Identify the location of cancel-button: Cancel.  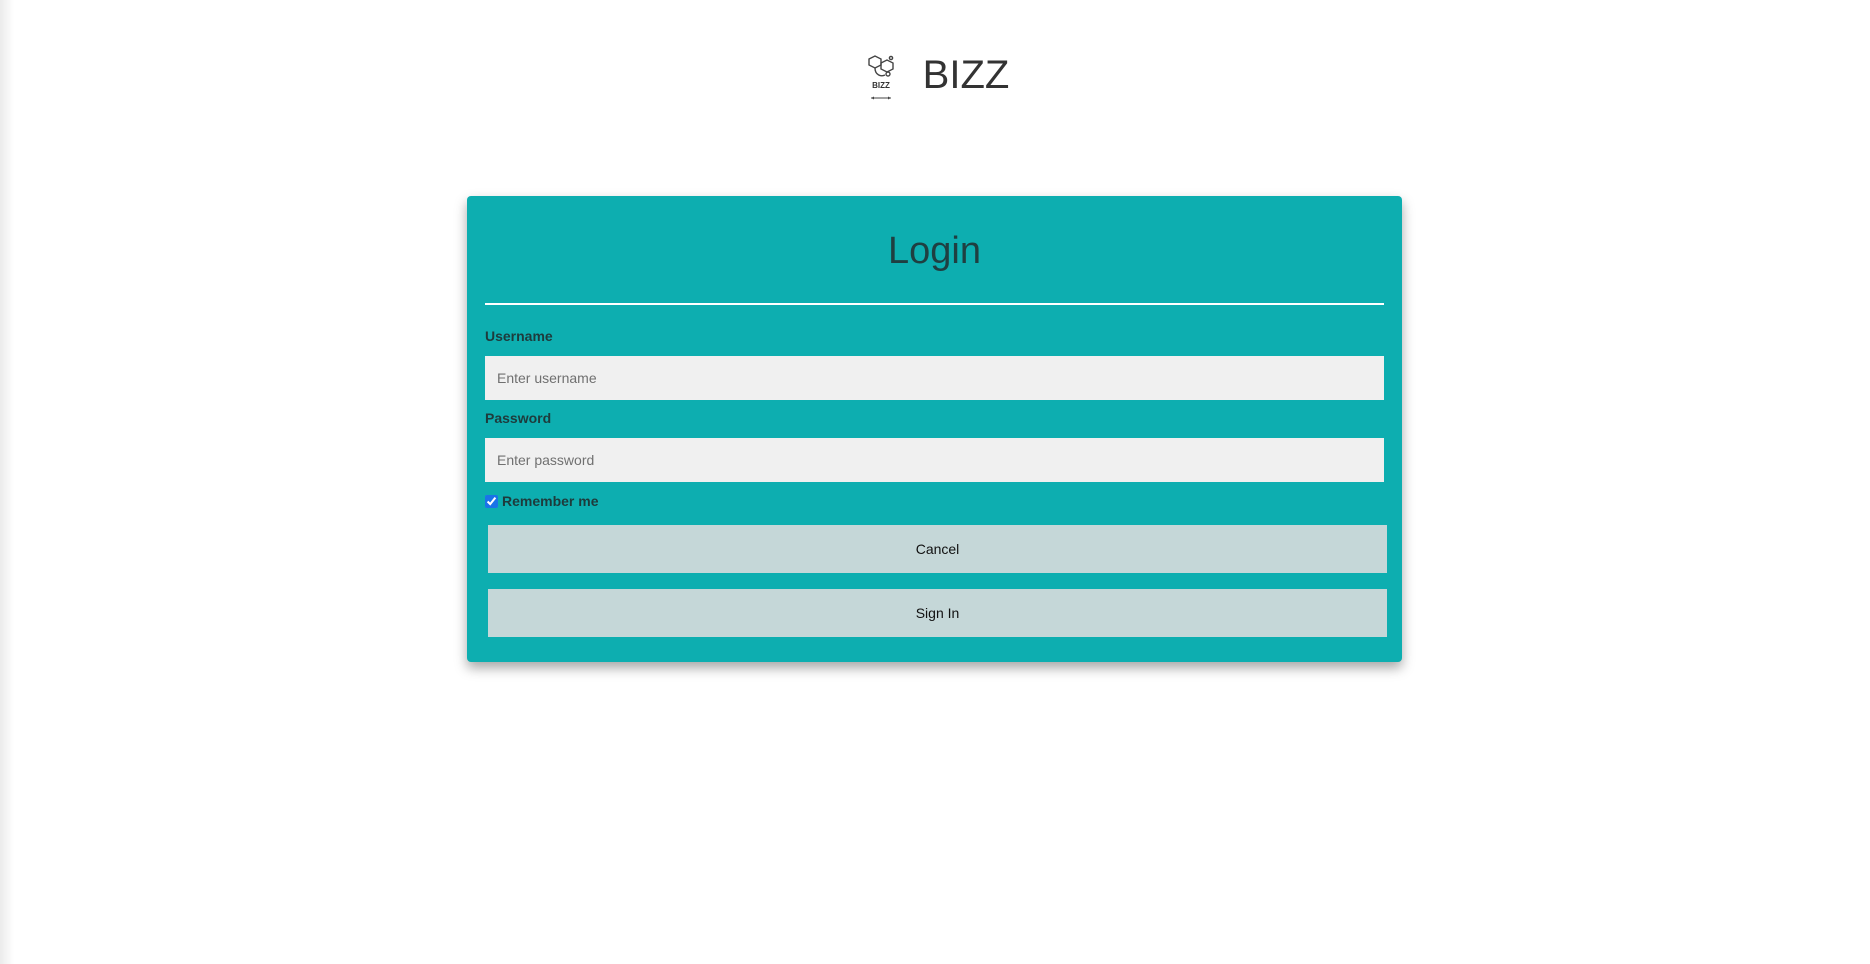
(937, 549).